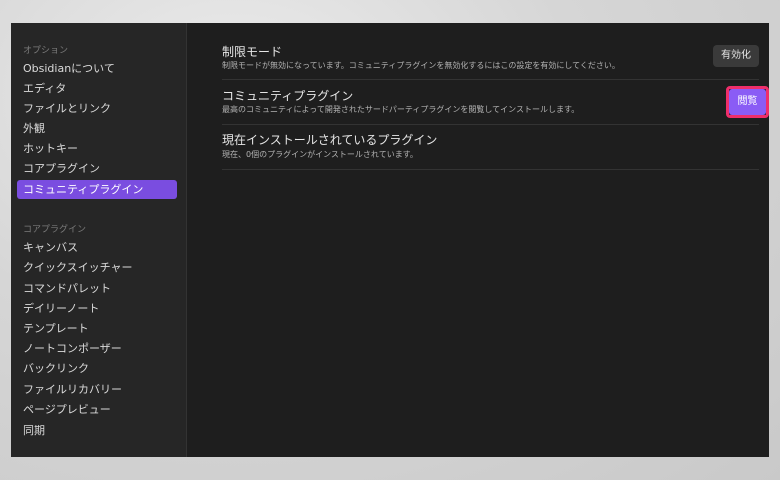 The width and height of the screenshot is (780, 480). What do you see at coordinates (97, 267) in the screenshot?
I see `sidebar-item-quick-switcher: クイックスイッチャー` at bounding box center [97, 267].